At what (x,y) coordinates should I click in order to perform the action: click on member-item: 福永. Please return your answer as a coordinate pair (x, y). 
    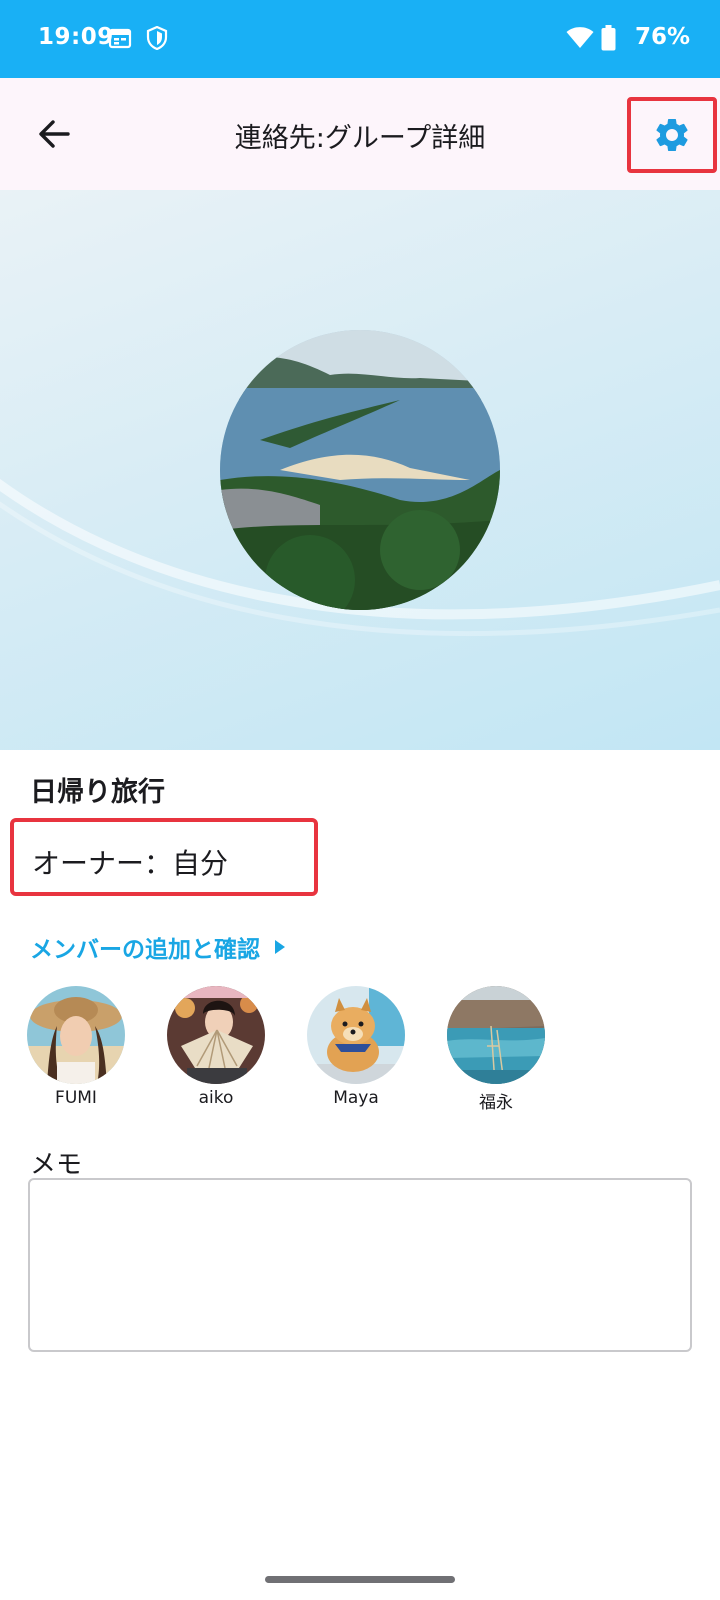
    Looking at the image, I should click on (496, 1049).